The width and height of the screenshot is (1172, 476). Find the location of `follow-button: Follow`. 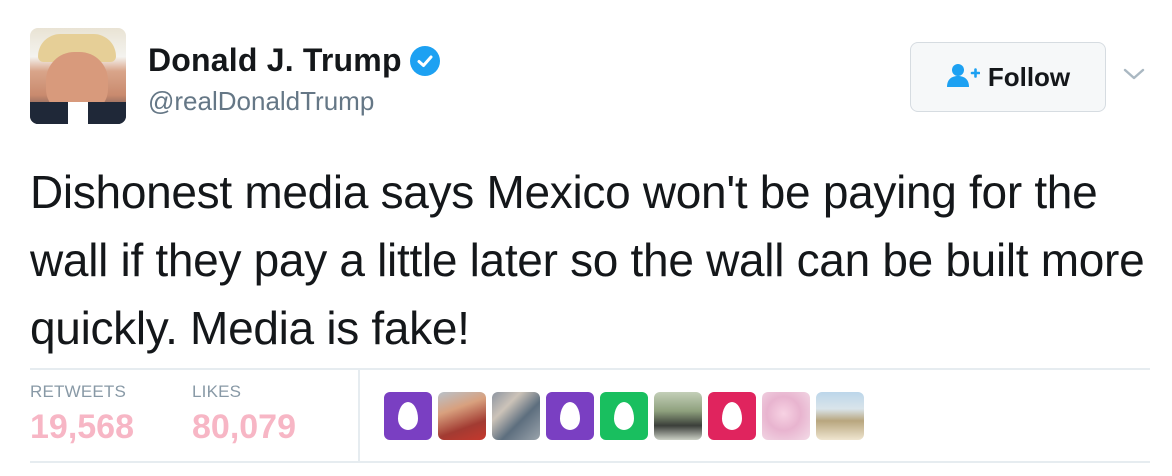

follow-button: Follow is located at coordinates (1008, 77).